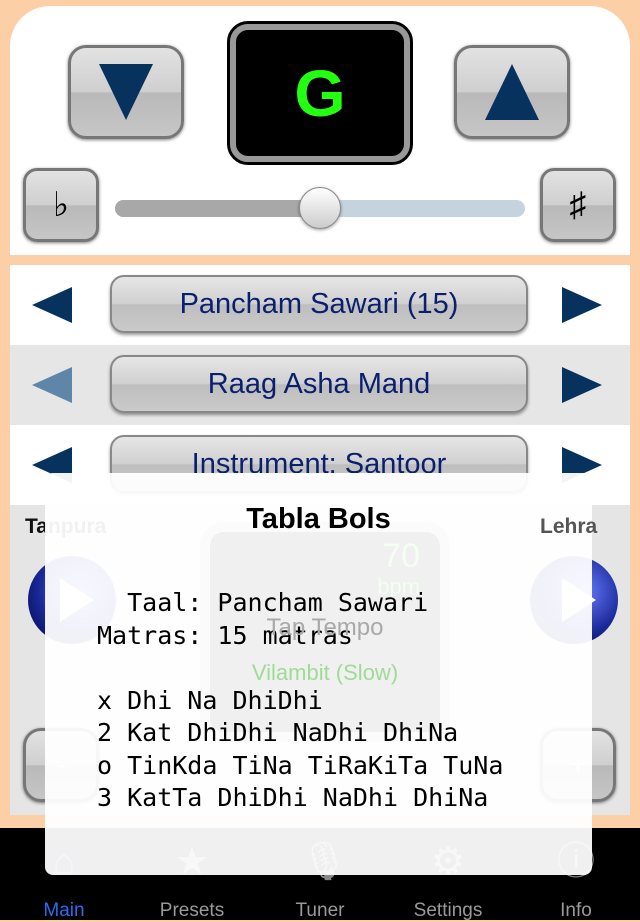 Image resolution: width=640 pixels, height=922 pixels. I want to click on slider-thumb, so click(320, 208).